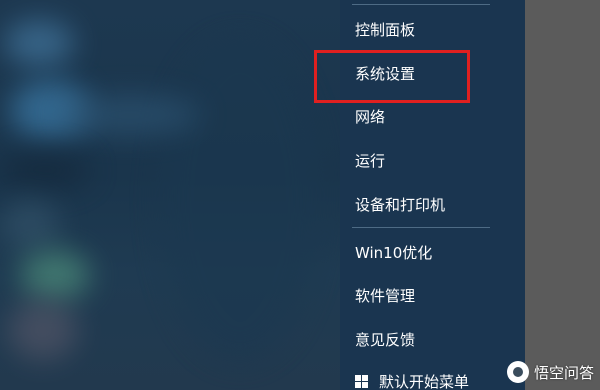  What do you see at coordinates (562, 195) in the screenshot?
I see `right-panel` at bounding box center [562, 195].